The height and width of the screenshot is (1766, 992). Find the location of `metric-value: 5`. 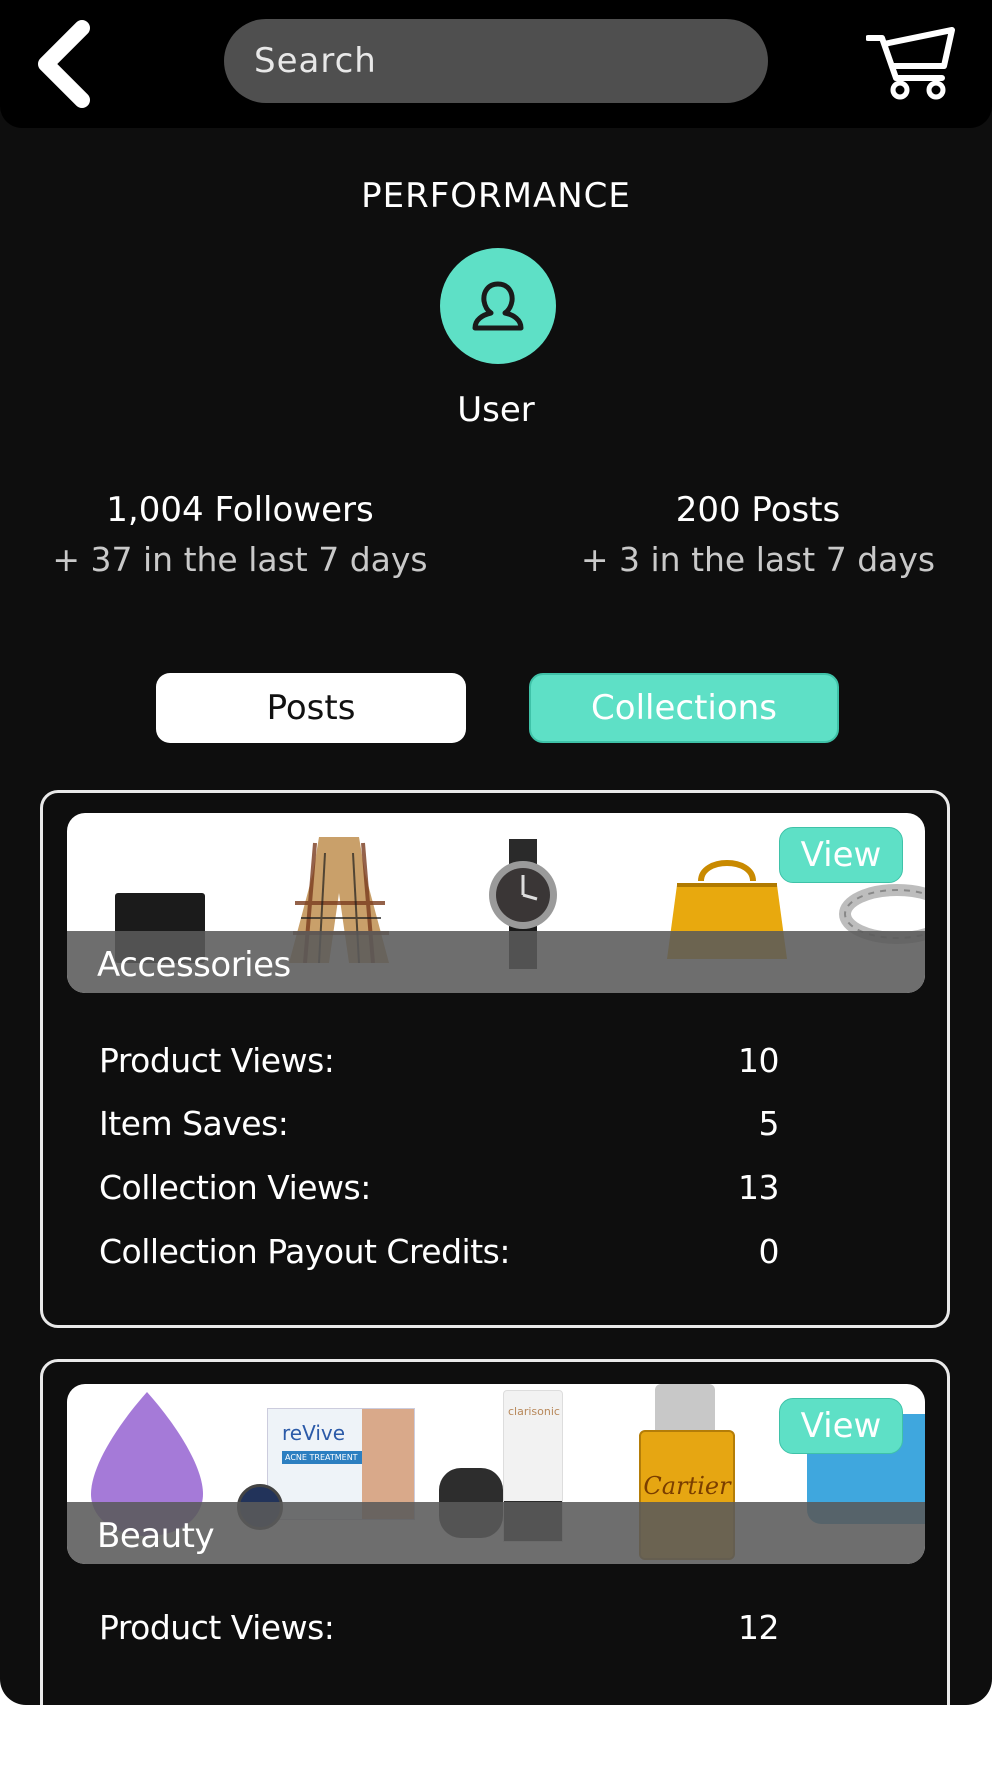

metric-value: 5 is located at coordinates (769, 1123).